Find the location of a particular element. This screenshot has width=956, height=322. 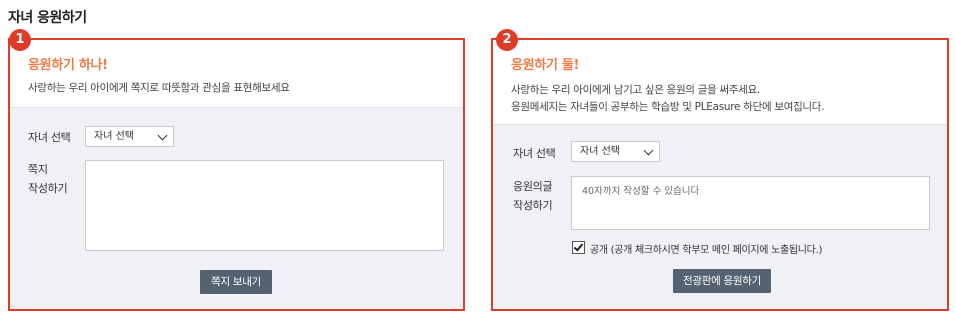

message-label: 응원의글 작성하기 is located at coordinates (533, 196).